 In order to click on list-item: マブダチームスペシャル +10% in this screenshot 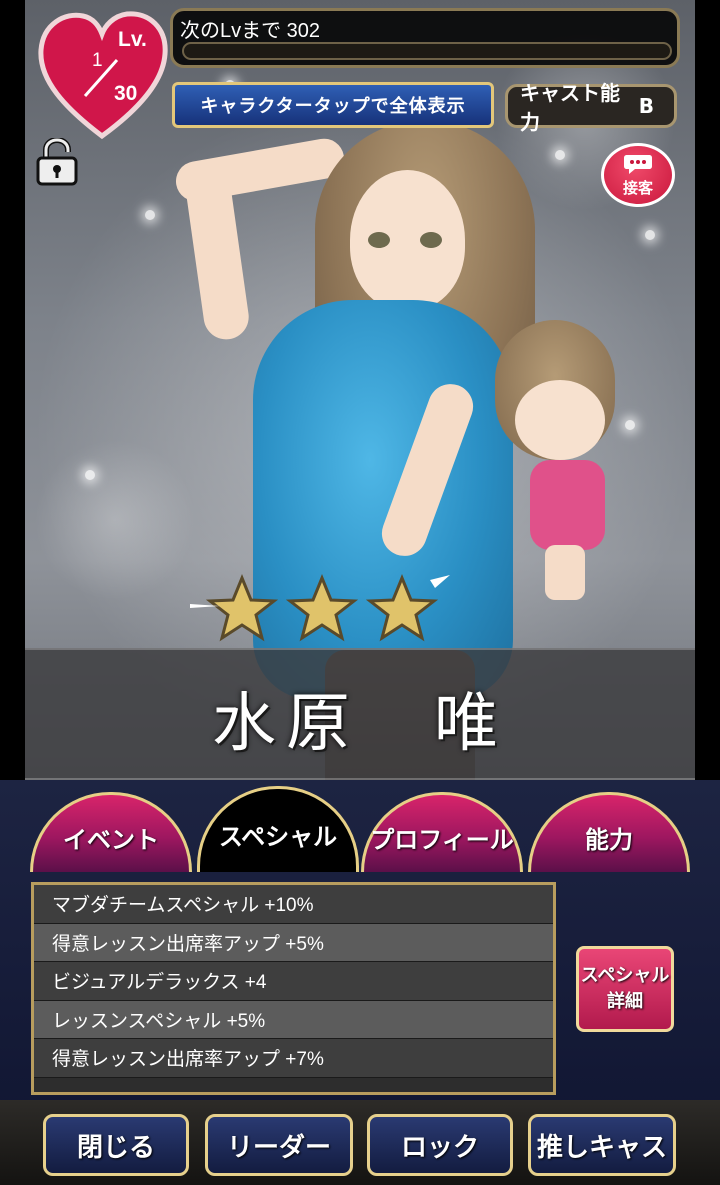, I will do `click(293, 904)`.